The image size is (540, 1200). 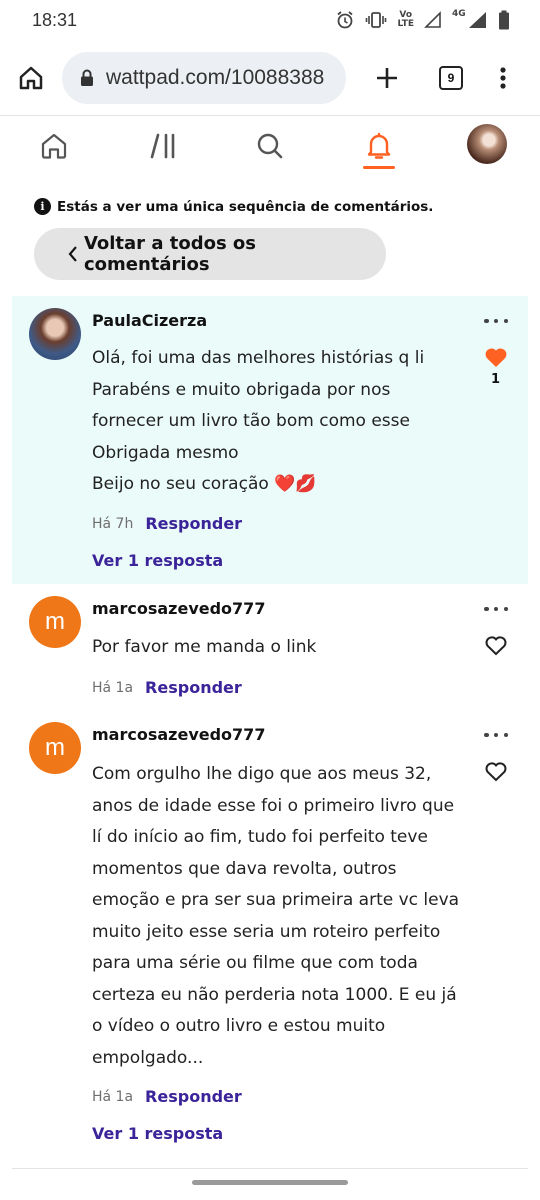 What do you see at coordinates (487, 144) in the screenshot?
I see `profile-avatar` at bounding box center [487, 144].